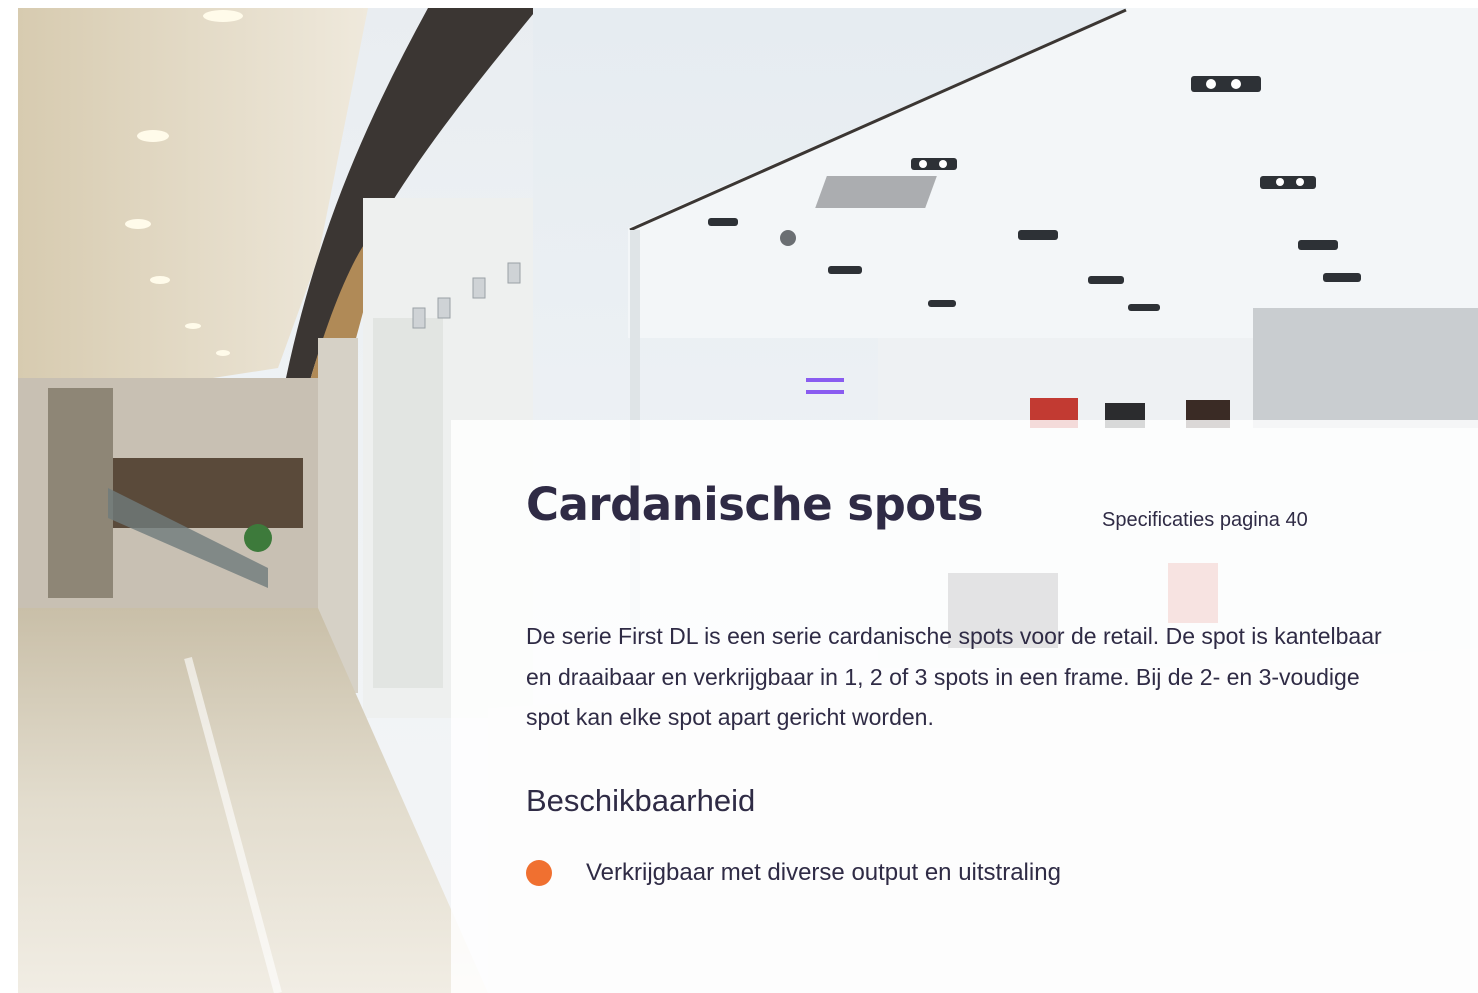 The width and height of the screenshot is (1478, 993). What do you see at coordinates (755, 504) in the screenshot?
I see `section-title: Cardanische spots` at bounding box center [755, 504].